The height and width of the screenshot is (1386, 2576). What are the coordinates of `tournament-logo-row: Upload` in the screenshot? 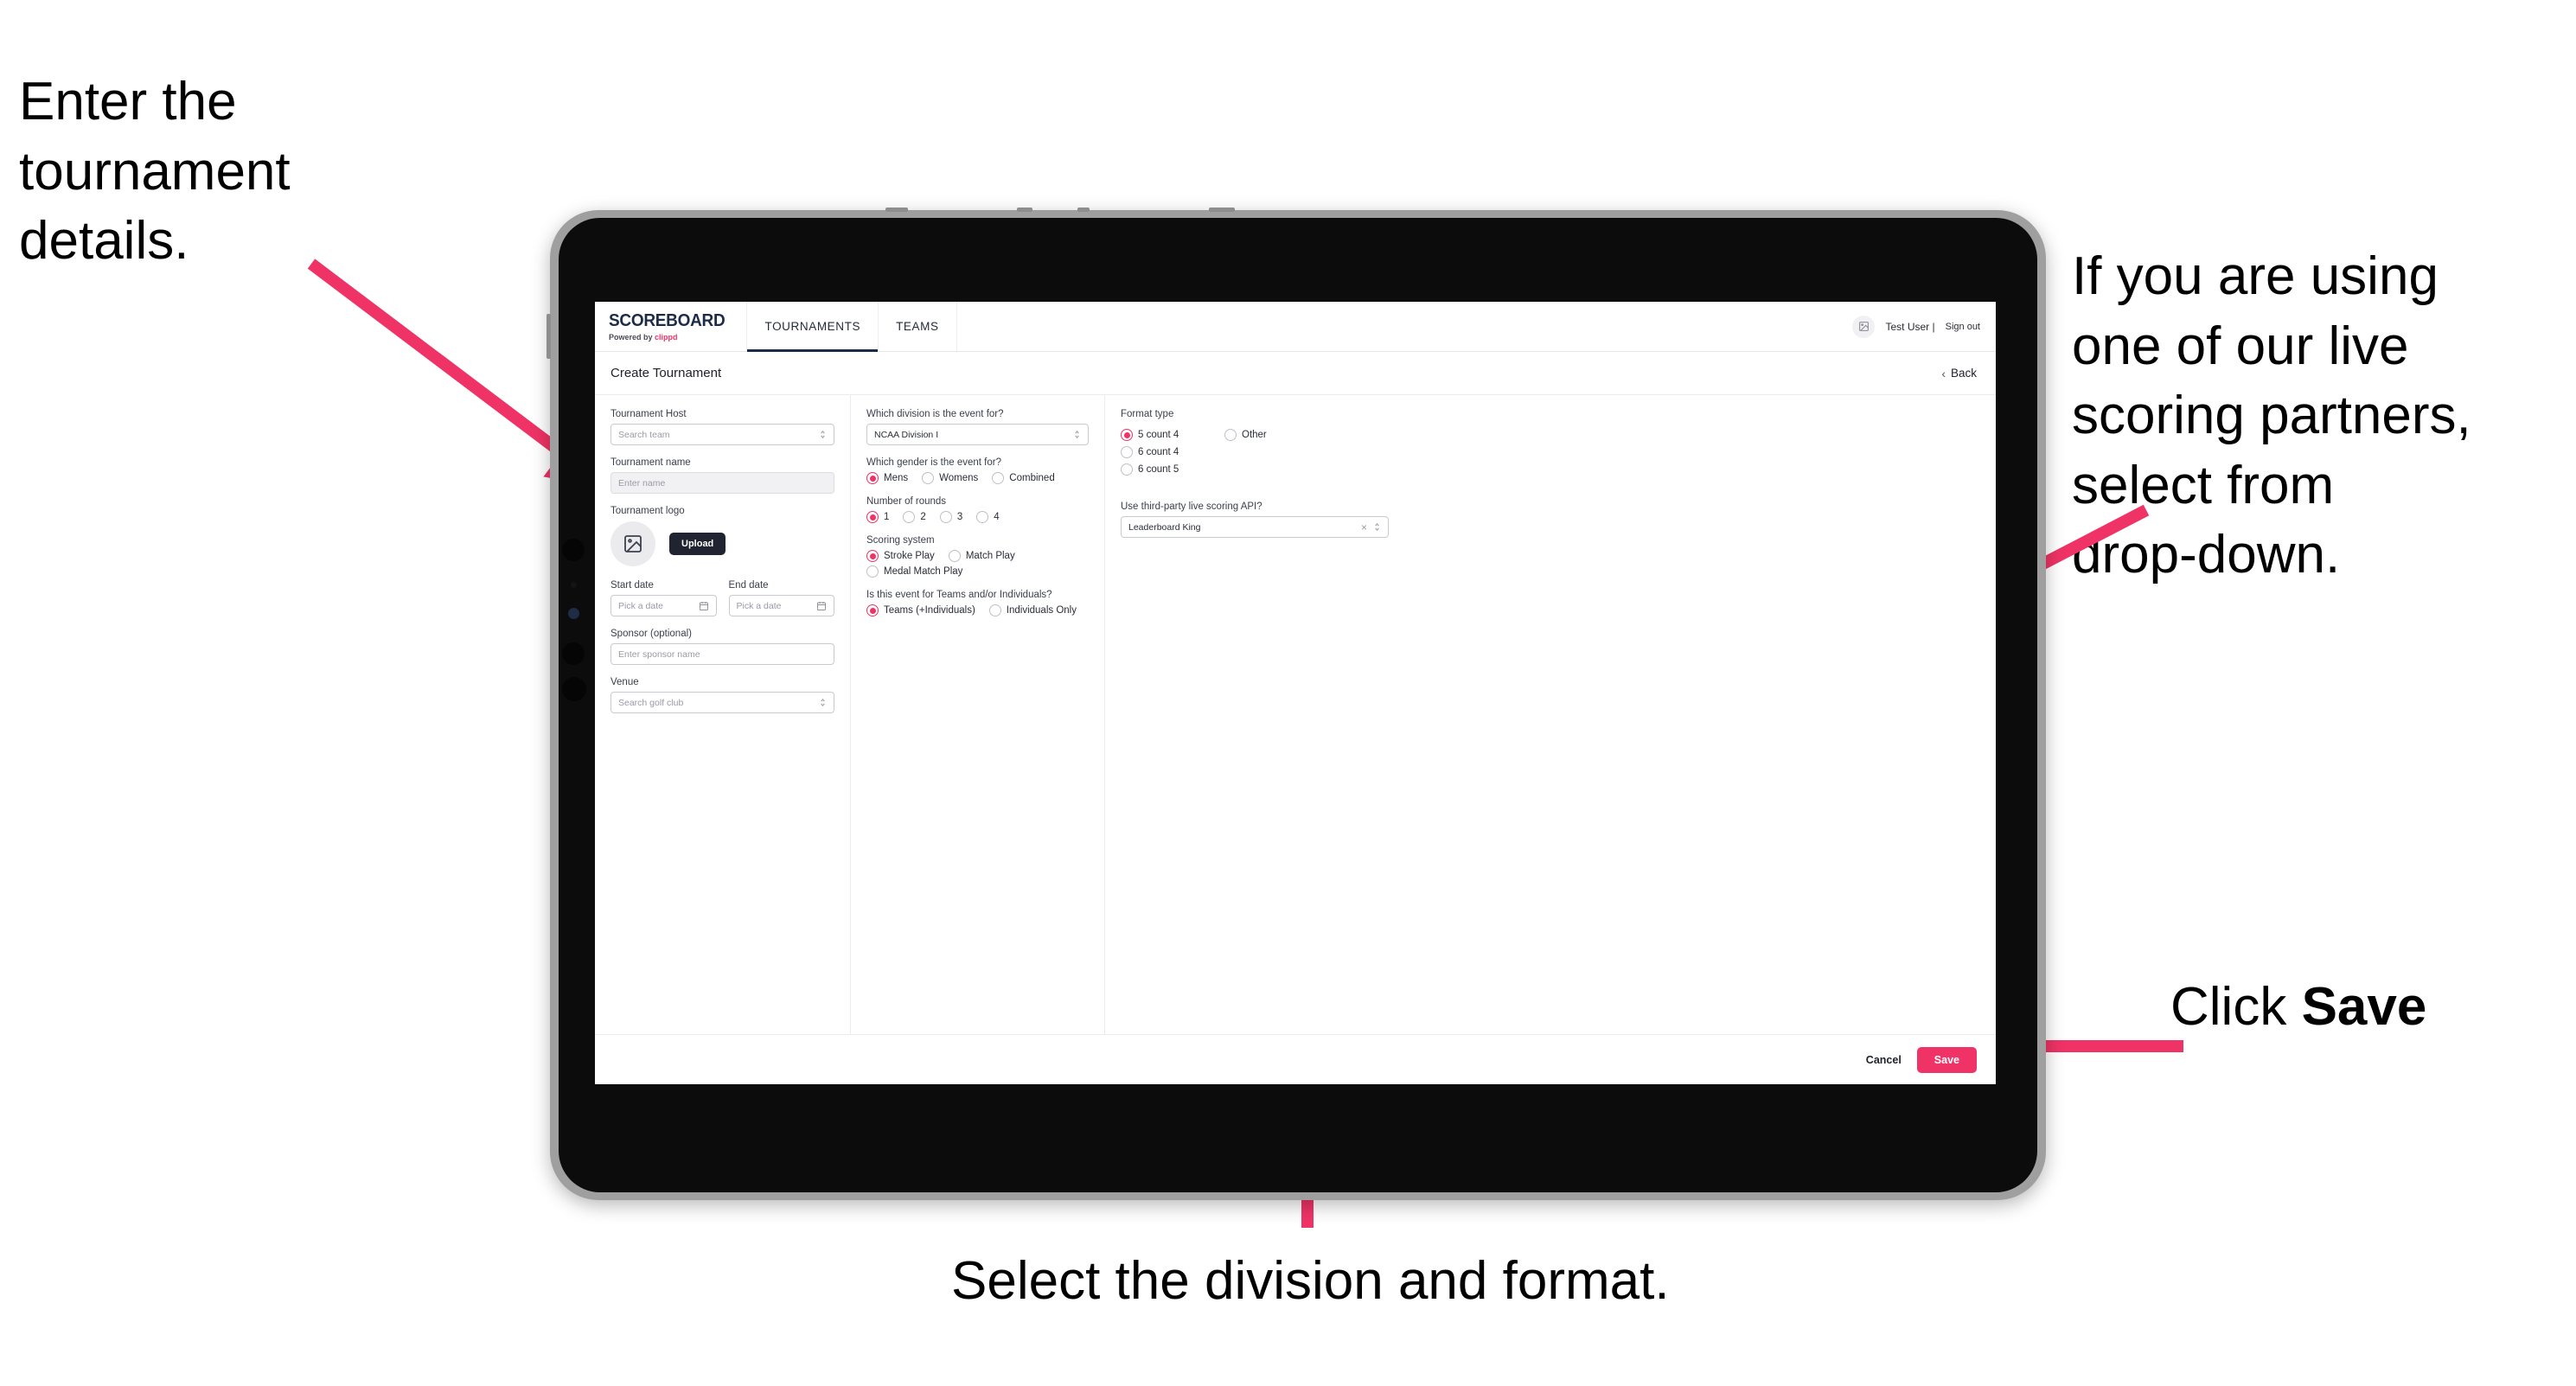 It's located at (722, 543).